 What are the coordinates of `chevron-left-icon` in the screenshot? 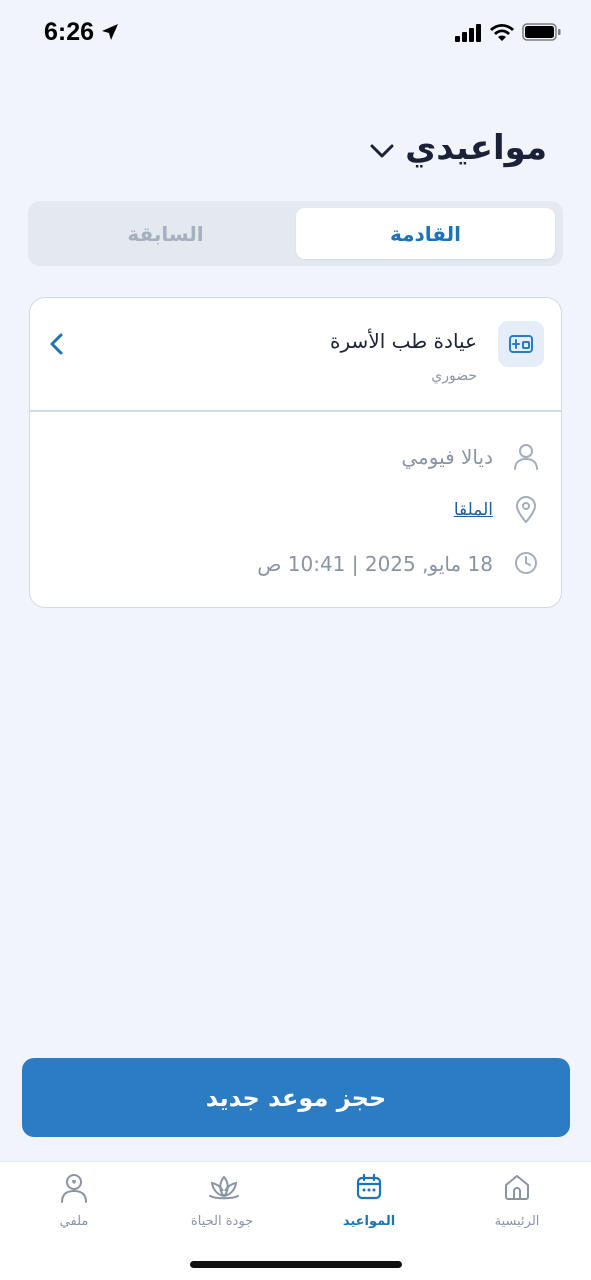 It's located at (57, 344).